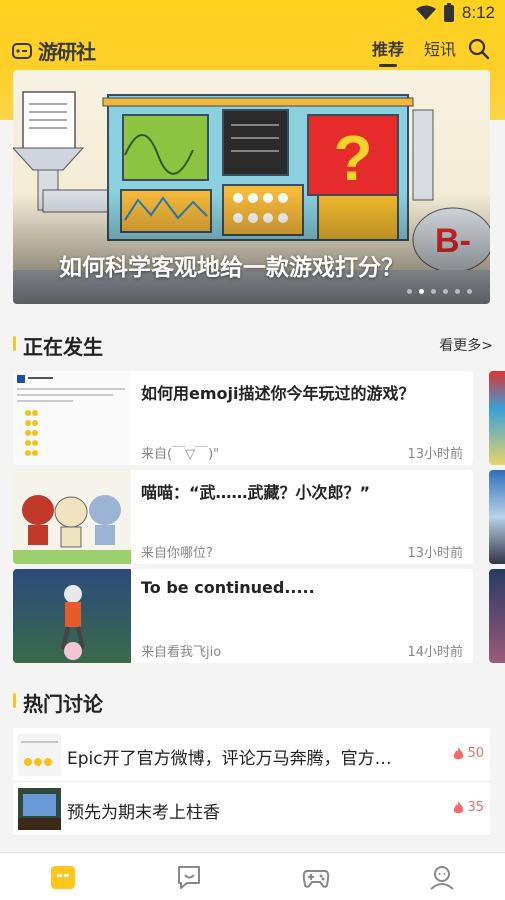 This screenshot has width=505, height=900. Describe the element at coordinates (243, 517) in the screenshot. I see `news-card: 喵喵：“武……武藏？小次郎？” 来自你哪位? 13小时前` at that location.